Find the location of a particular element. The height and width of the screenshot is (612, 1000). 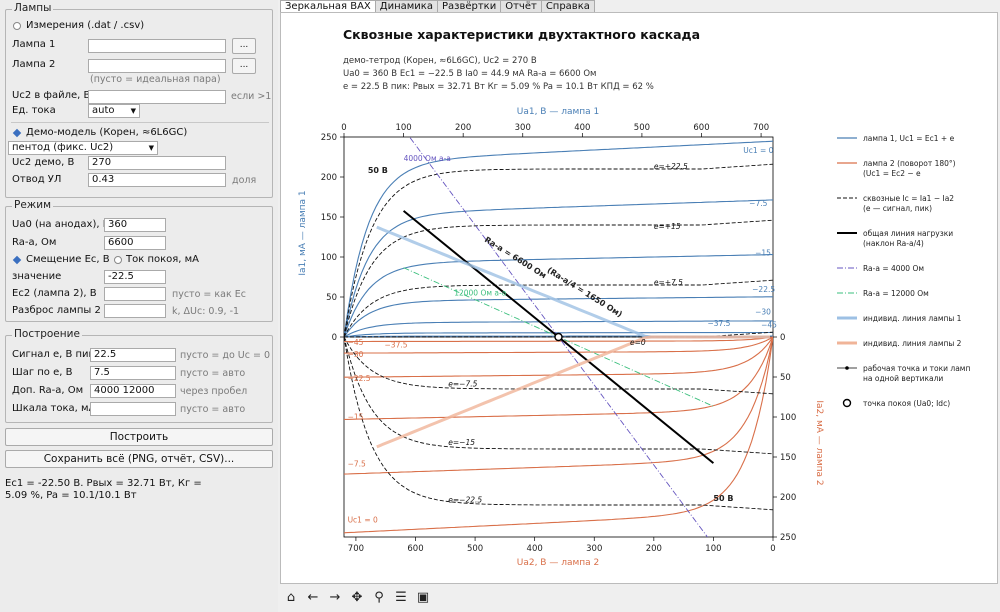

lamp1-input is located at coordinates (157, 46).